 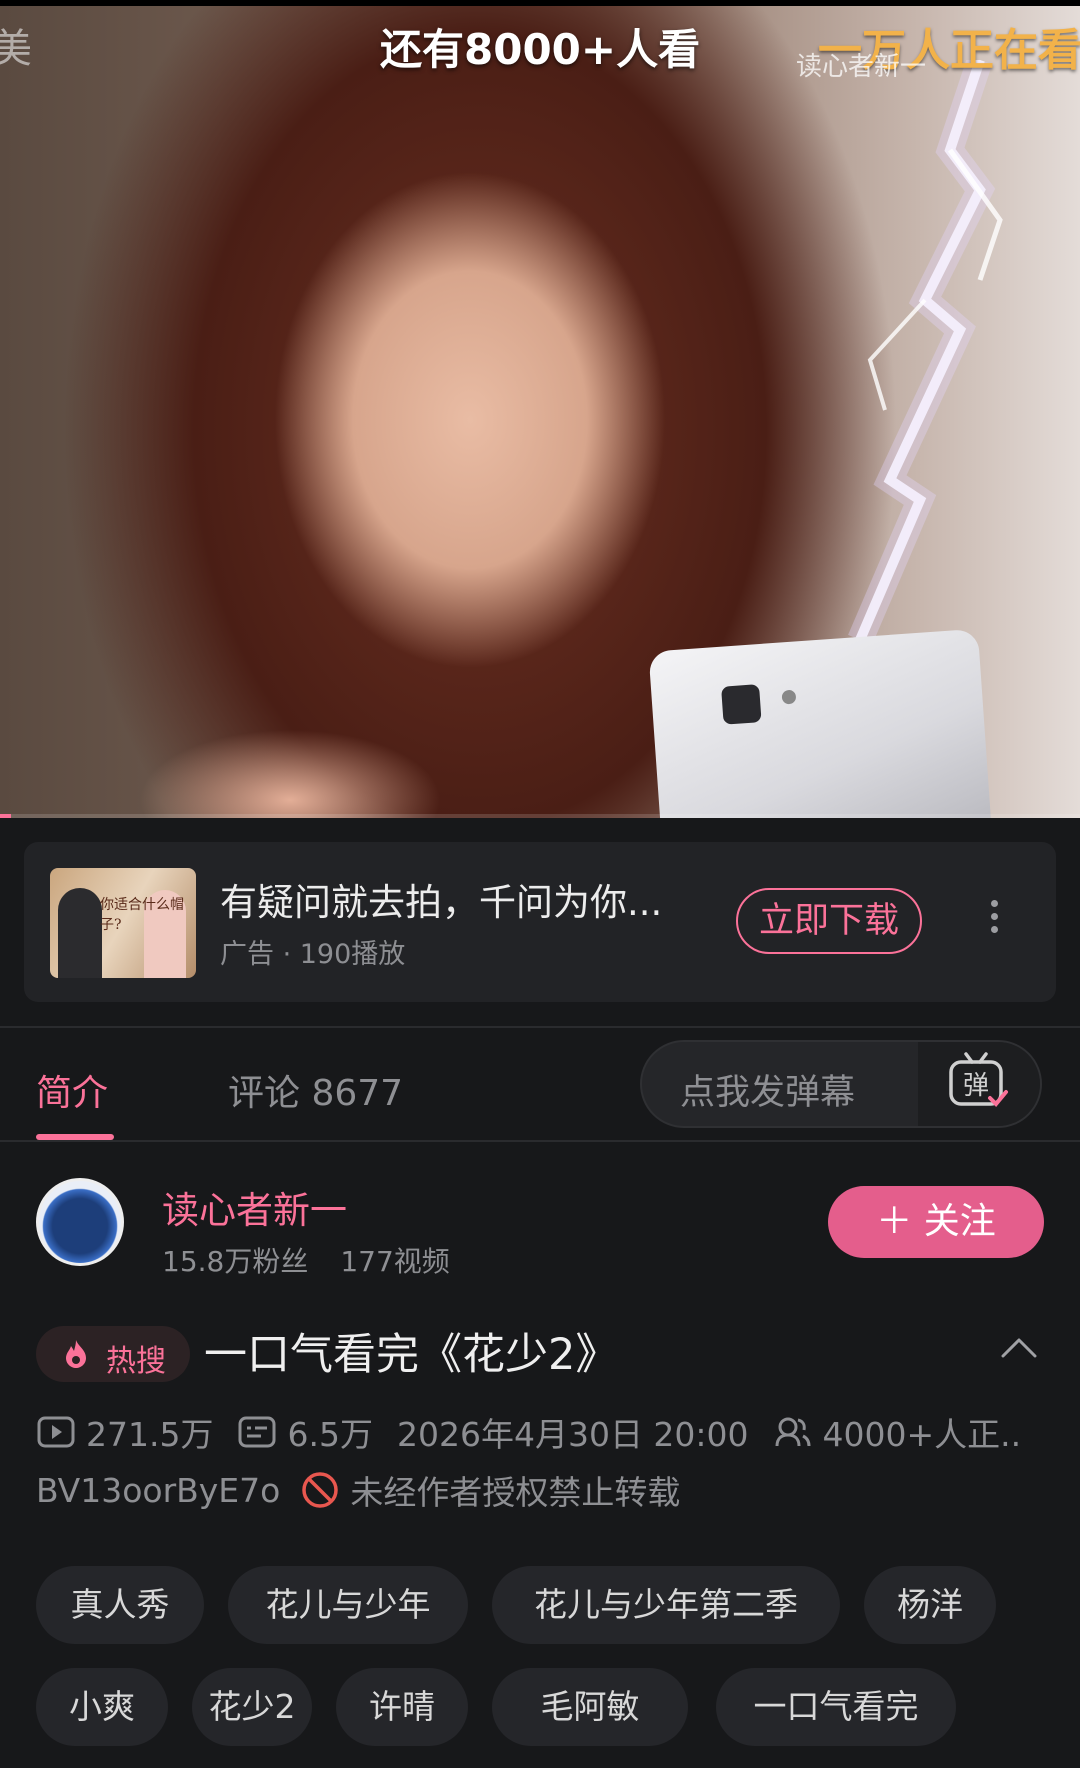 I want to click on tag-item: 花儿与少年第二季, so click(x=666, y=1605).